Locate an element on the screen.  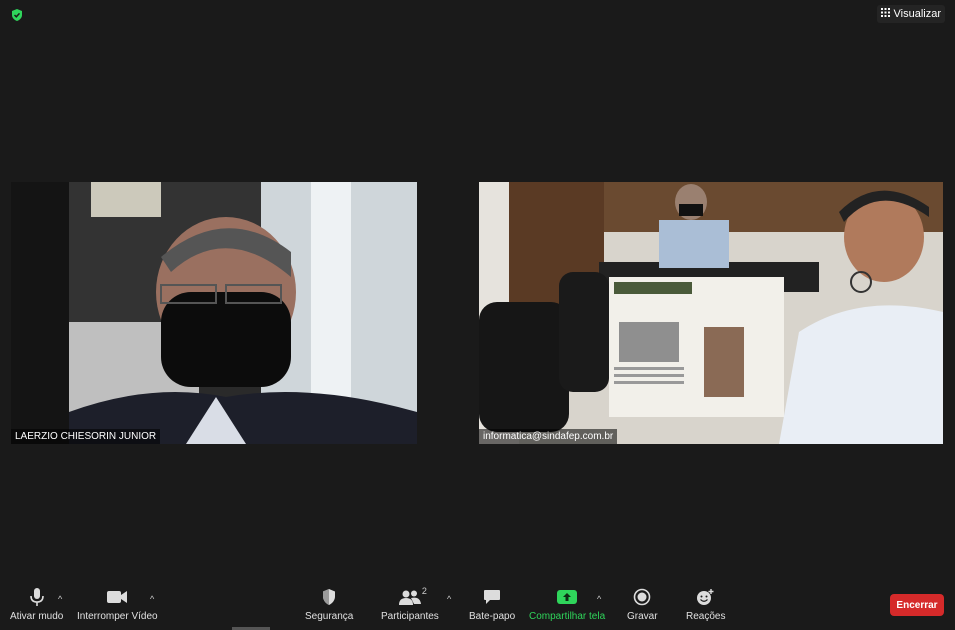
participant-name-1: LAERZIO CHIESORIN JUNIOR is located at coordinates (86, 436).